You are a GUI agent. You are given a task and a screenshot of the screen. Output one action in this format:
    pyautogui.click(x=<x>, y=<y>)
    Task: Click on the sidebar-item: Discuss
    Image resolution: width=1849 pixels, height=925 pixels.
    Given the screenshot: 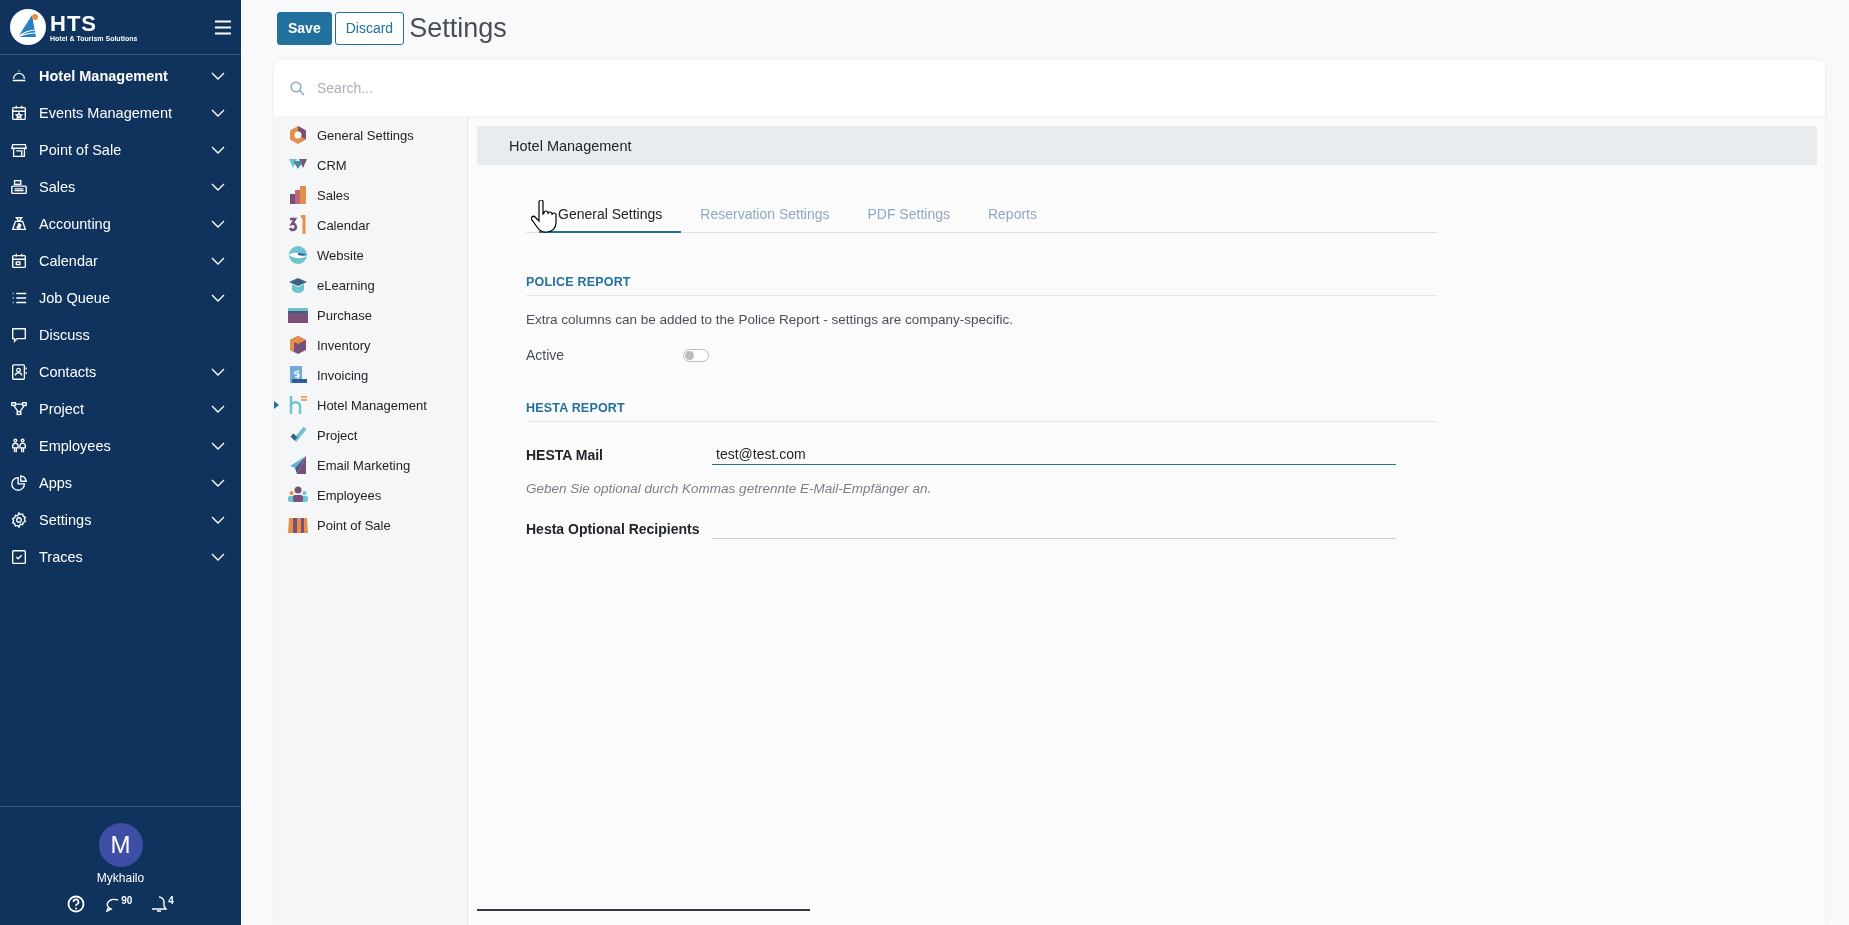 What is the action you would take?
    pyautogui.click(x=120, y=334)
    